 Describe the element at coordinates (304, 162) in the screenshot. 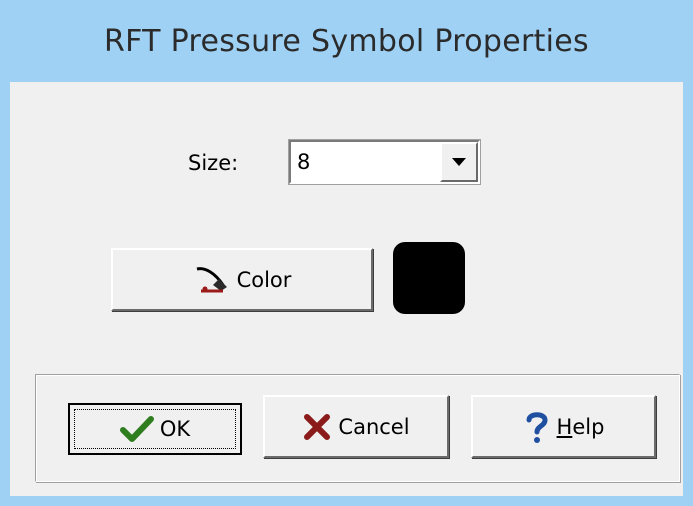

I see `size-value: 8` at that location.